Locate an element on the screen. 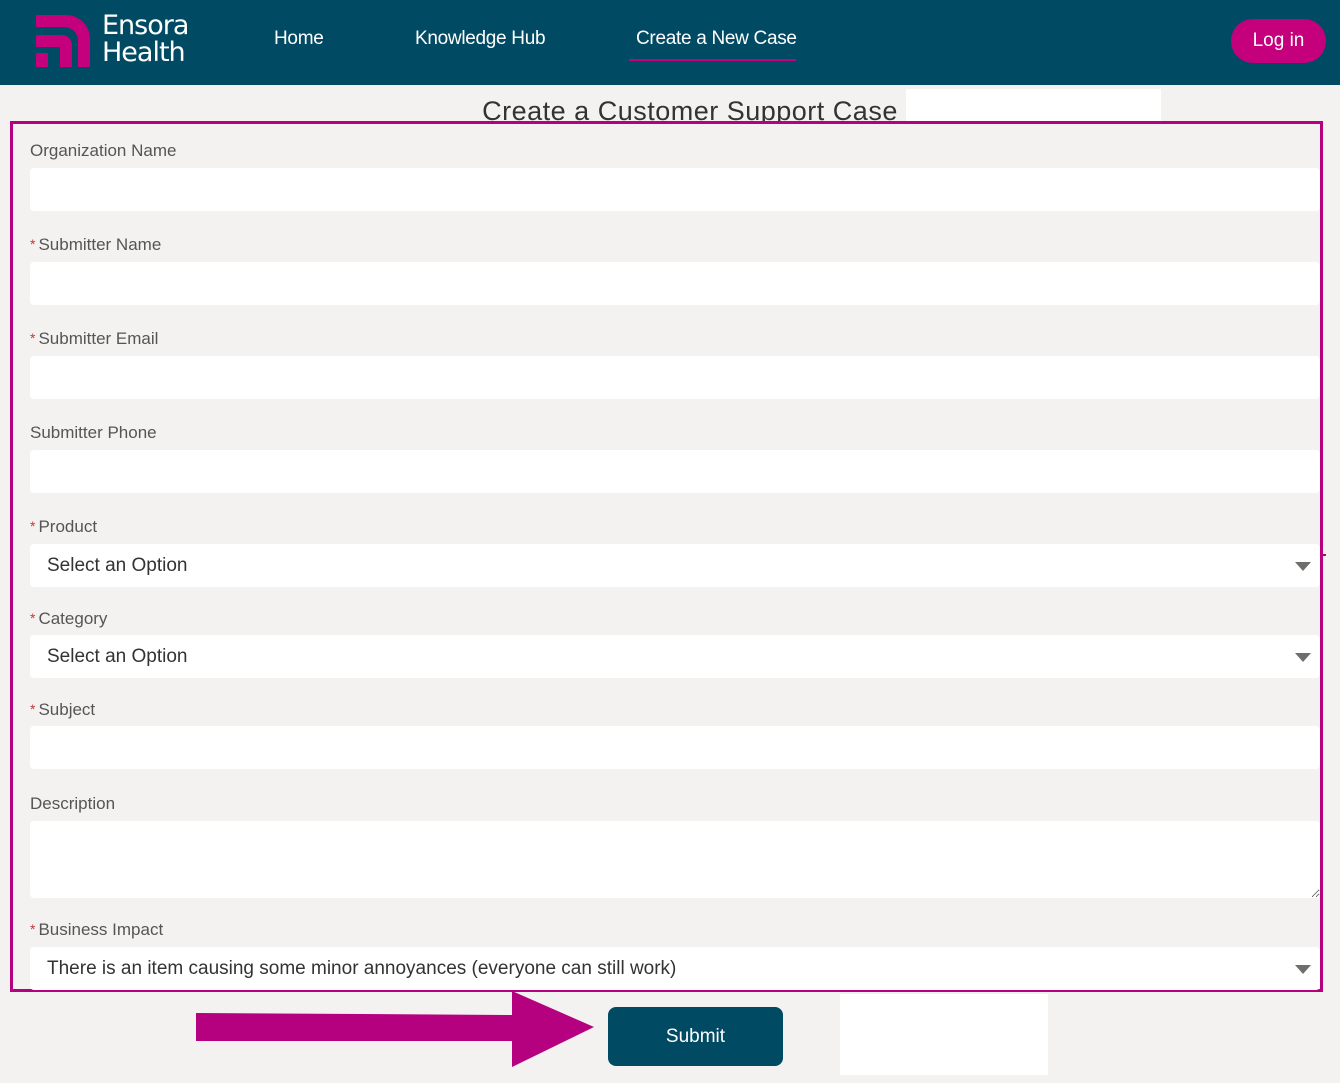 Image resolution: width=1340 pixels, height=1083 pixels. category-label: * Category is located at coordinates (68, 619).